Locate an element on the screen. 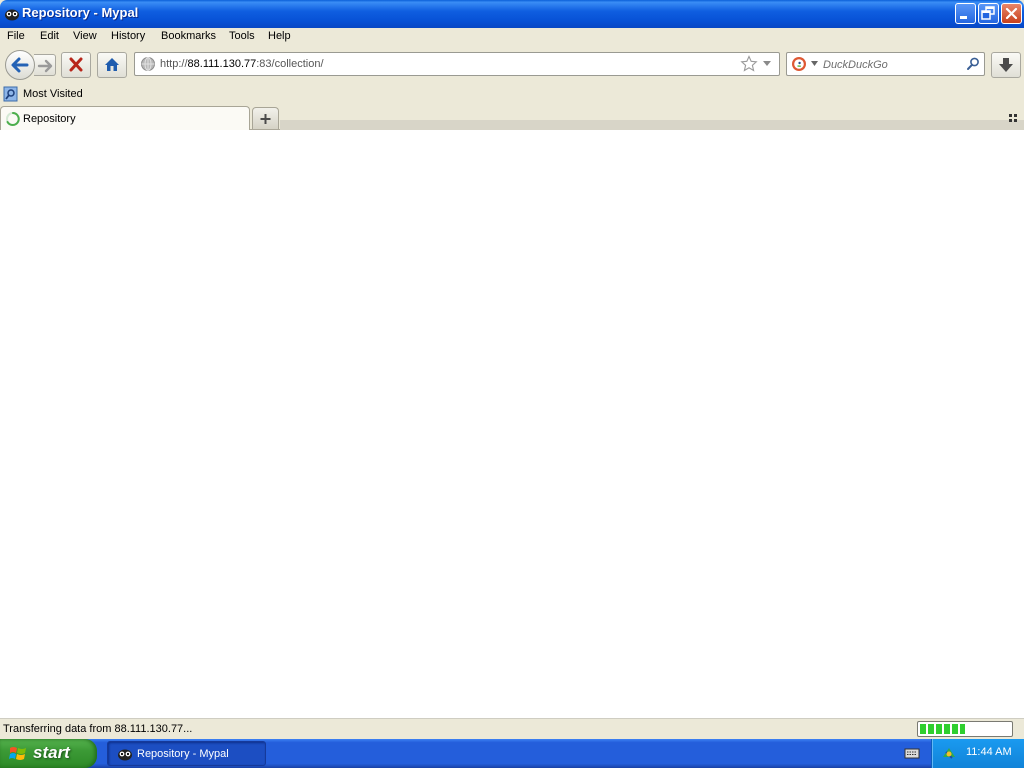  list-all-tabs-icon is located at coordinates (1014, 118).